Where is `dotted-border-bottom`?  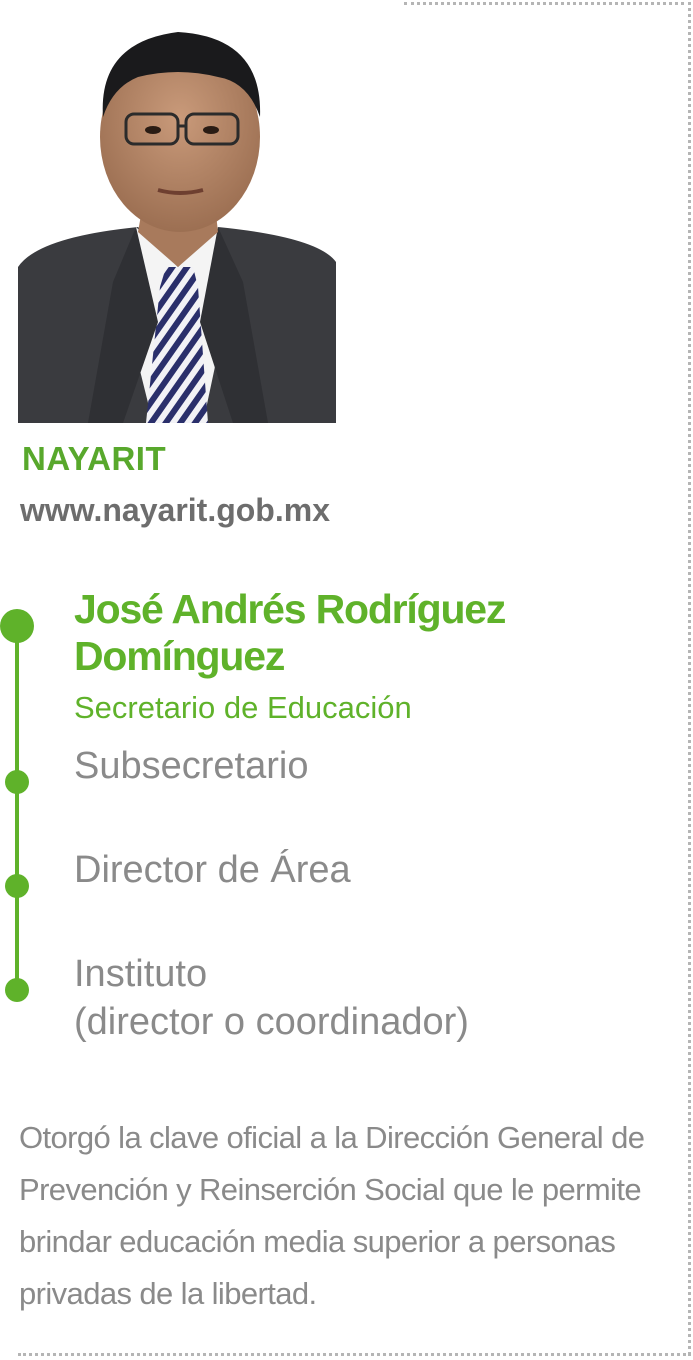
dotted-border-bottom is located at coordinates (354, 1354).